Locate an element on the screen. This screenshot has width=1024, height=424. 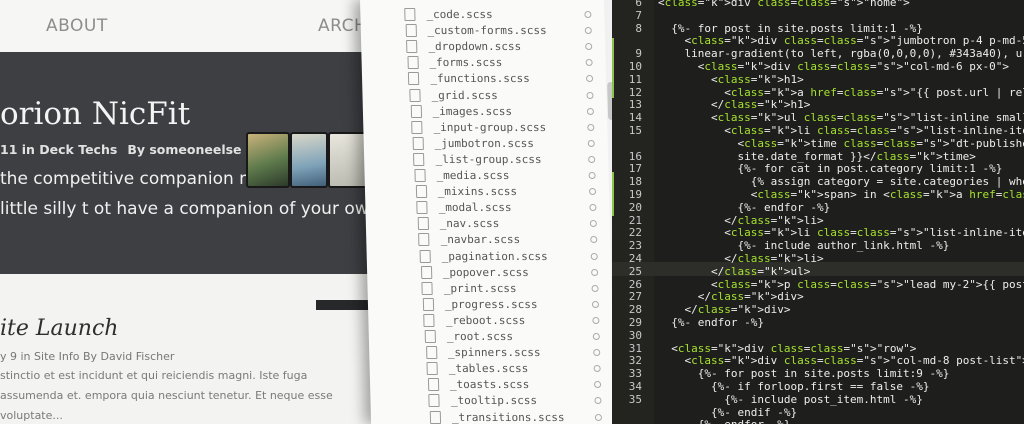
file-tree-item: _tooltip.scss is located at coordinates (501, 400).